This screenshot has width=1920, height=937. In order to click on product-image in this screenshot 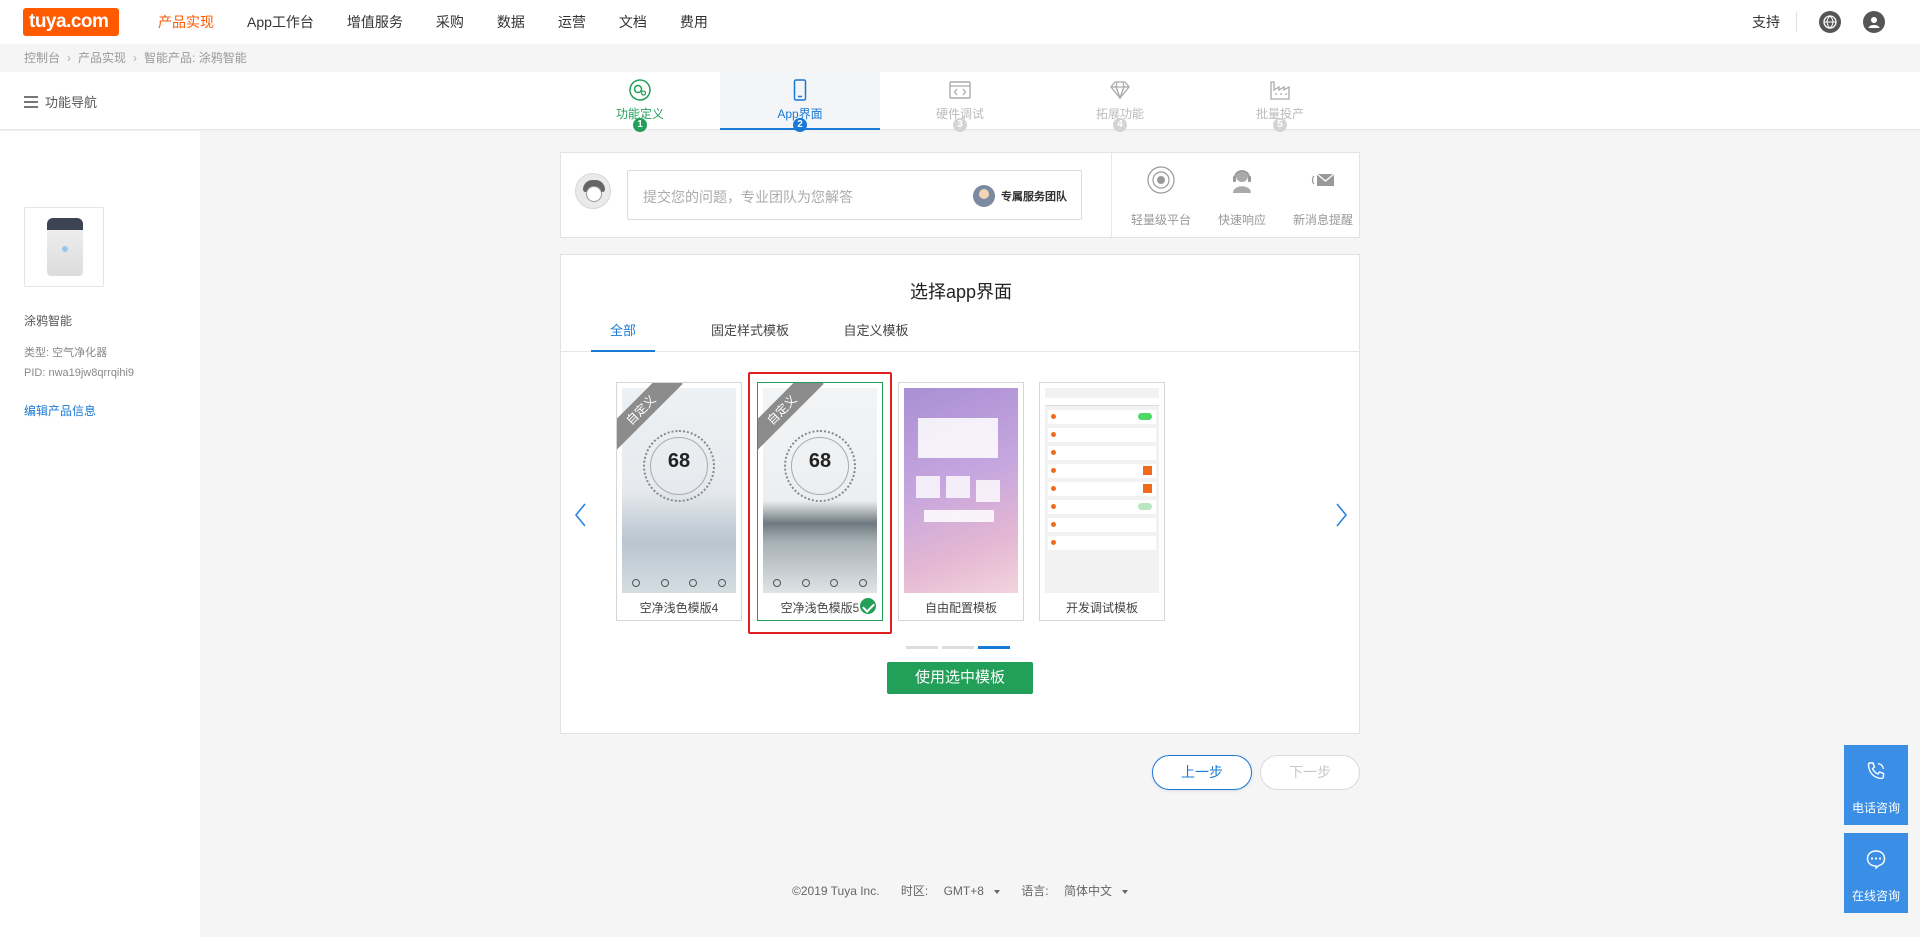, I will do `click(64, 247)`.